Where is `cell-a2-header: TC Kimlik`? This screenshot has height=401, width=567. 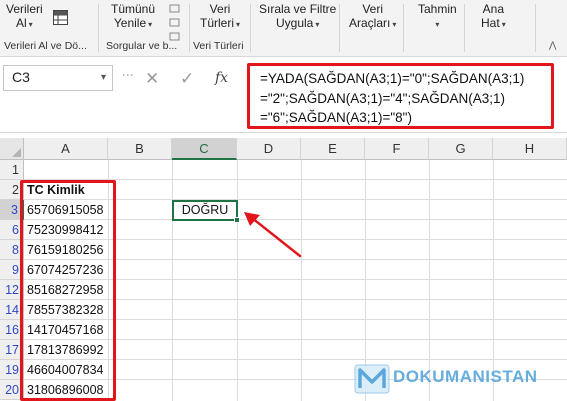 cell-a2-header: TC Kimlik is located at coordinates (67, 190).